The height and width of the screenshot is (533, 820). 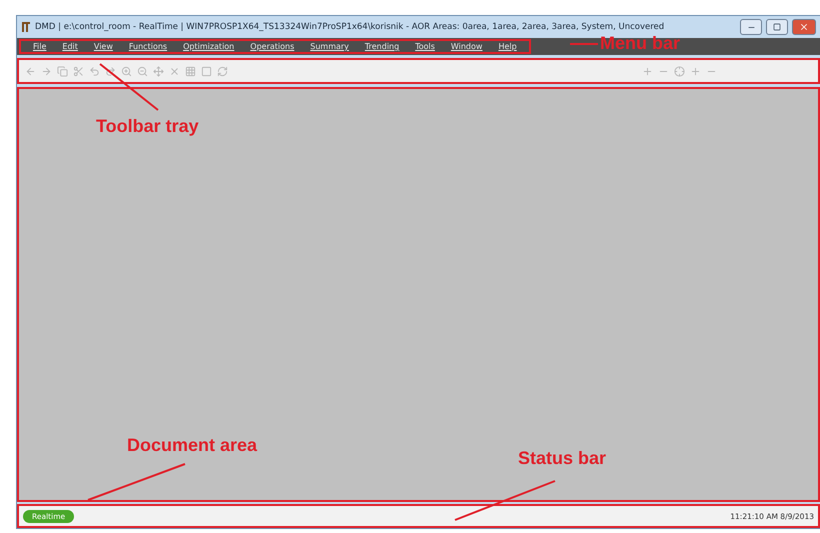 I want to click on app-icon, so click(x=26, y=27).